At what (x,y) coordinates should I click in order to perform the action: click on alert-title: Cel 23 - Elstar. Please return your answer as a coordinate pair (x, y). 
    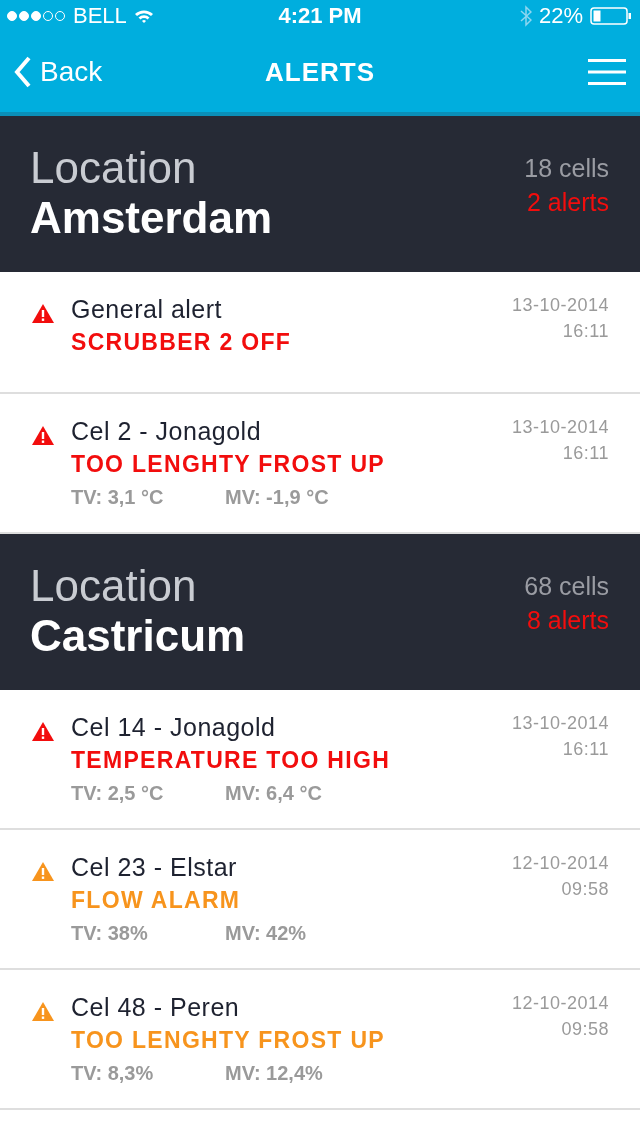
    Looking at the image, I should click on (154, 867).